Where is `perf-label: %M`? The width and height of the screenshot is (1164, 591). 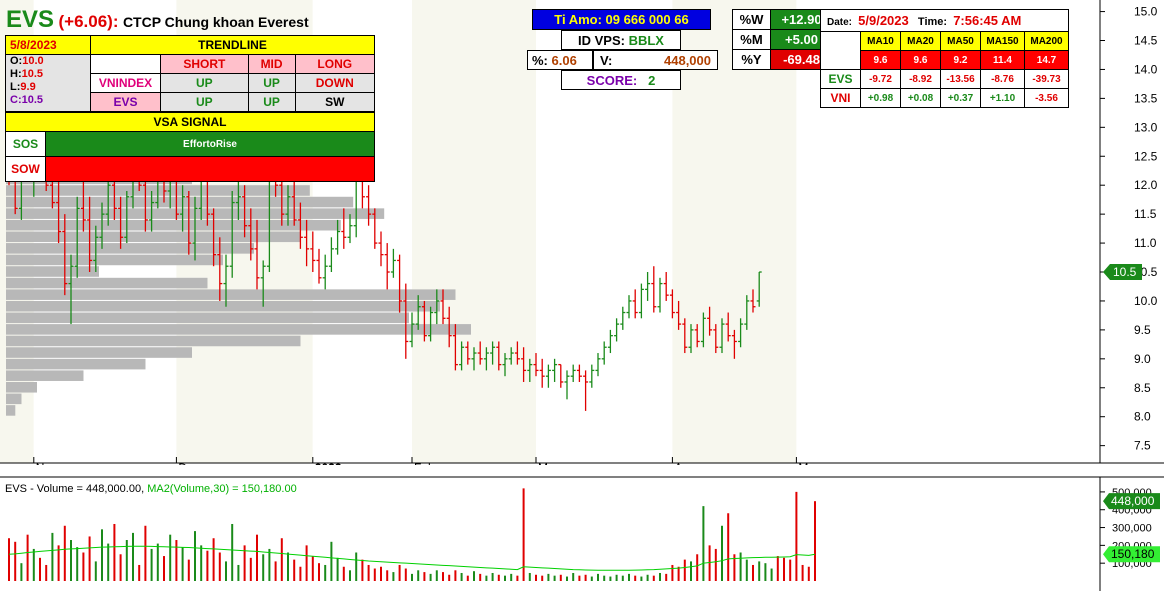 perf-label: %M is located at coordinates (751, 39).